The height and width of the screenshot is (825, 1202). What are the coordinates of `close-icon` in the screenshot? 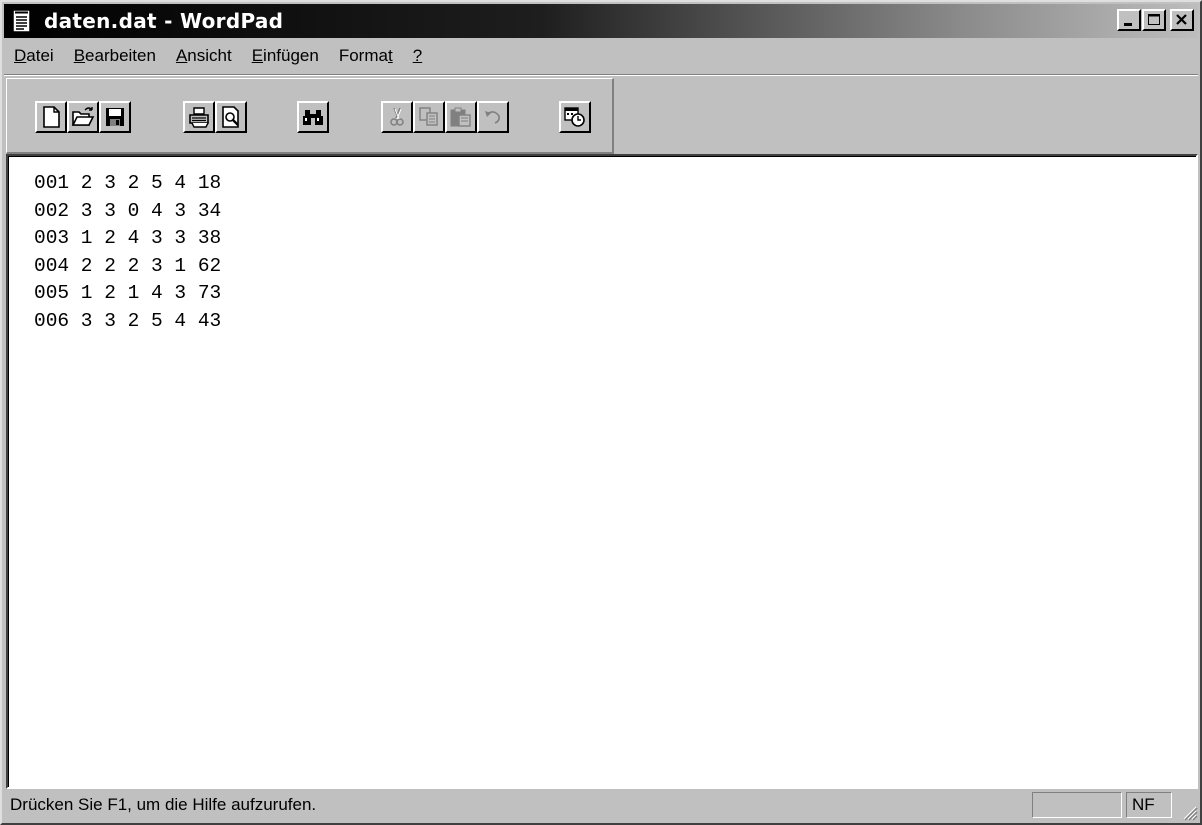 It's located at (1181, 19).